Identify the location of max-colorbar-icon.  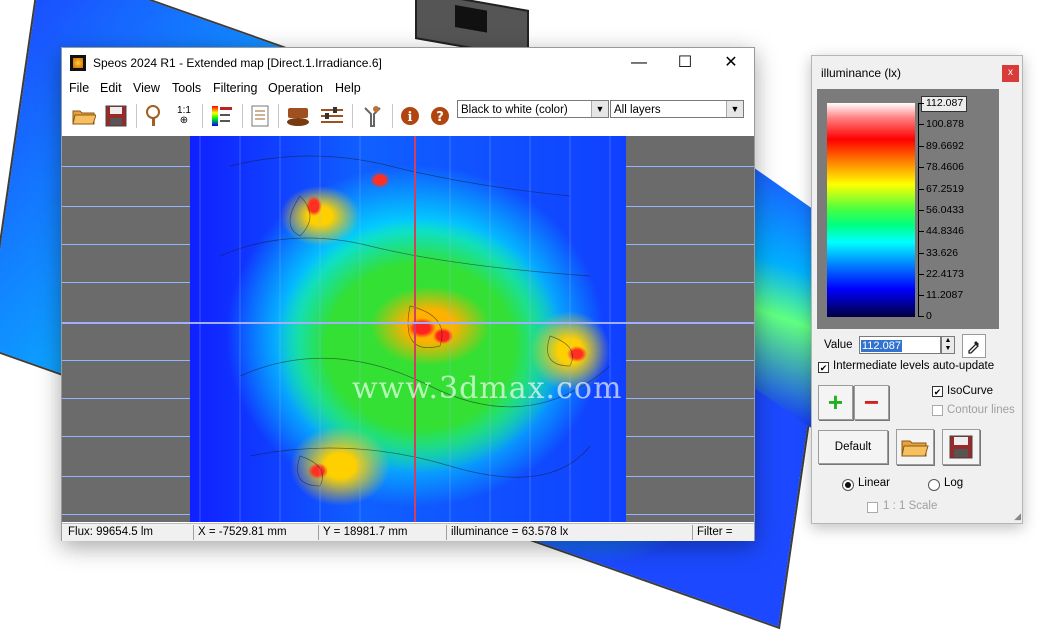
(222, 116).